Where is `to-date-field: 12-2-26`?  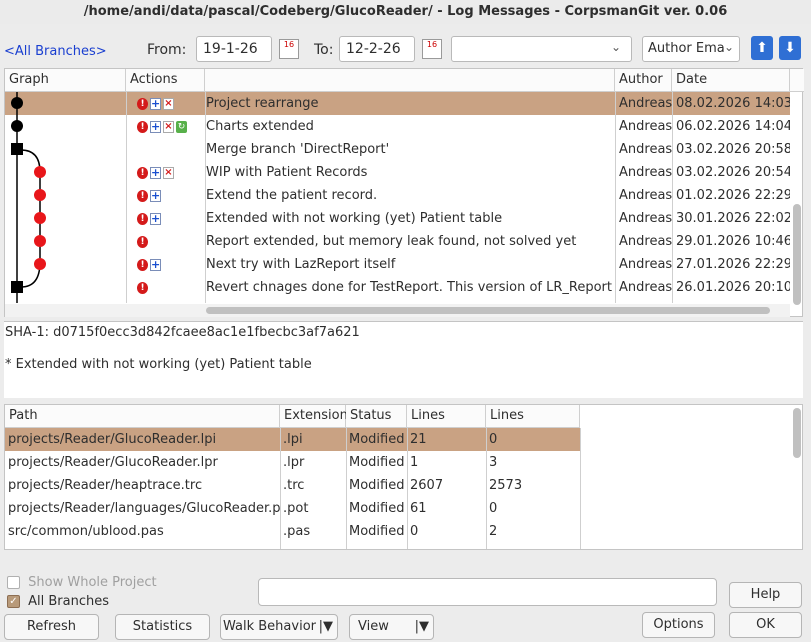 to-date-field: 12-2-26 is located at coordinates (377, 49).